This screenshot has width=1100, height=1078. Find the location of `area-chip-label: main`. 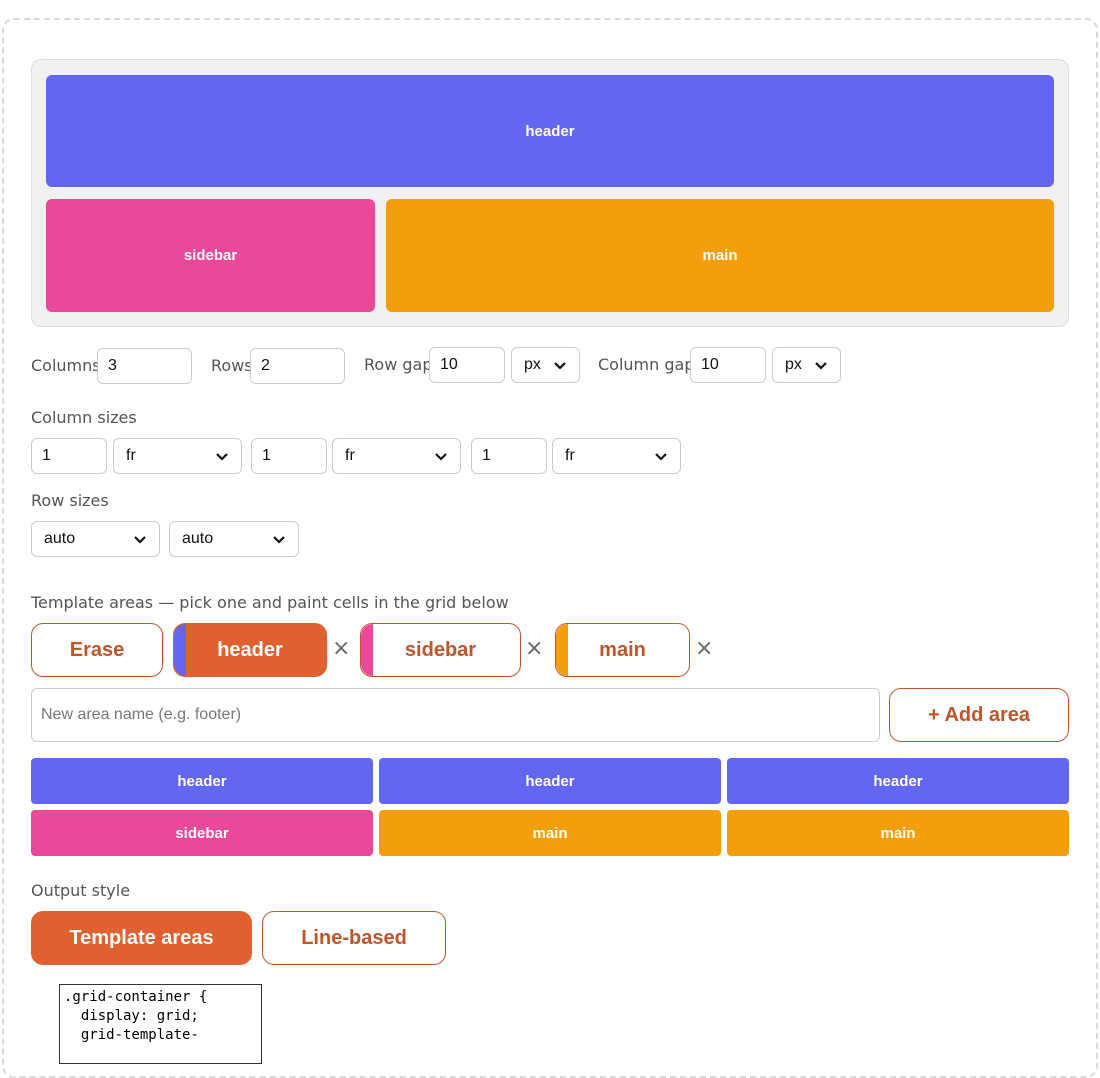

area-chip-label: main is located at coordinates (622, 649).